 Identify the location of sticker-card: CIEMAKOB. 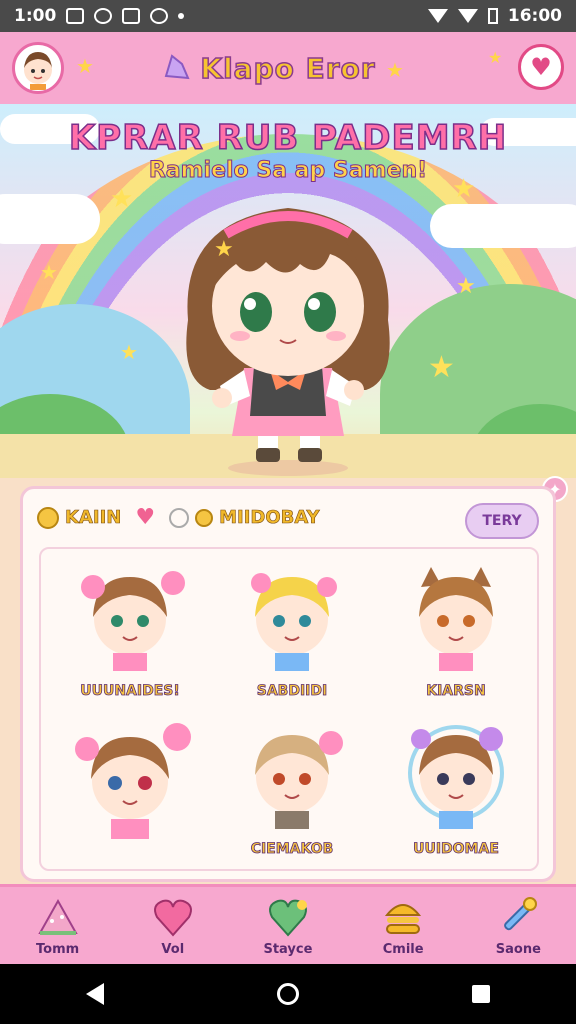
(292, 790).